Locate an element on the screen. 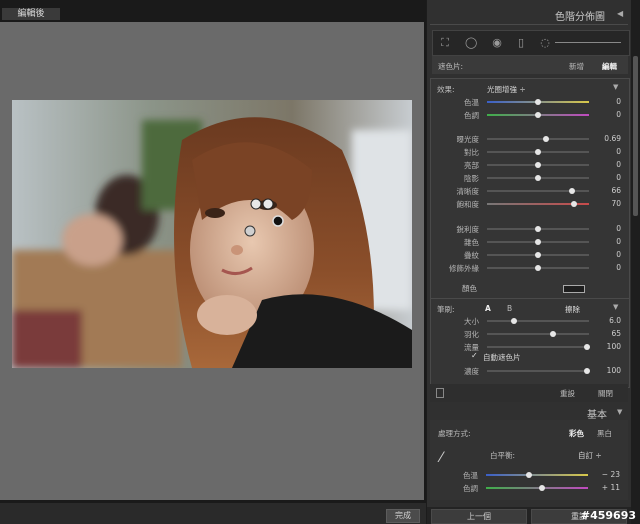 Image resolution: width=640 pixels, height=524 pixels. collapse-triangle-icon: ◀ is located at coordinates (620, 13).